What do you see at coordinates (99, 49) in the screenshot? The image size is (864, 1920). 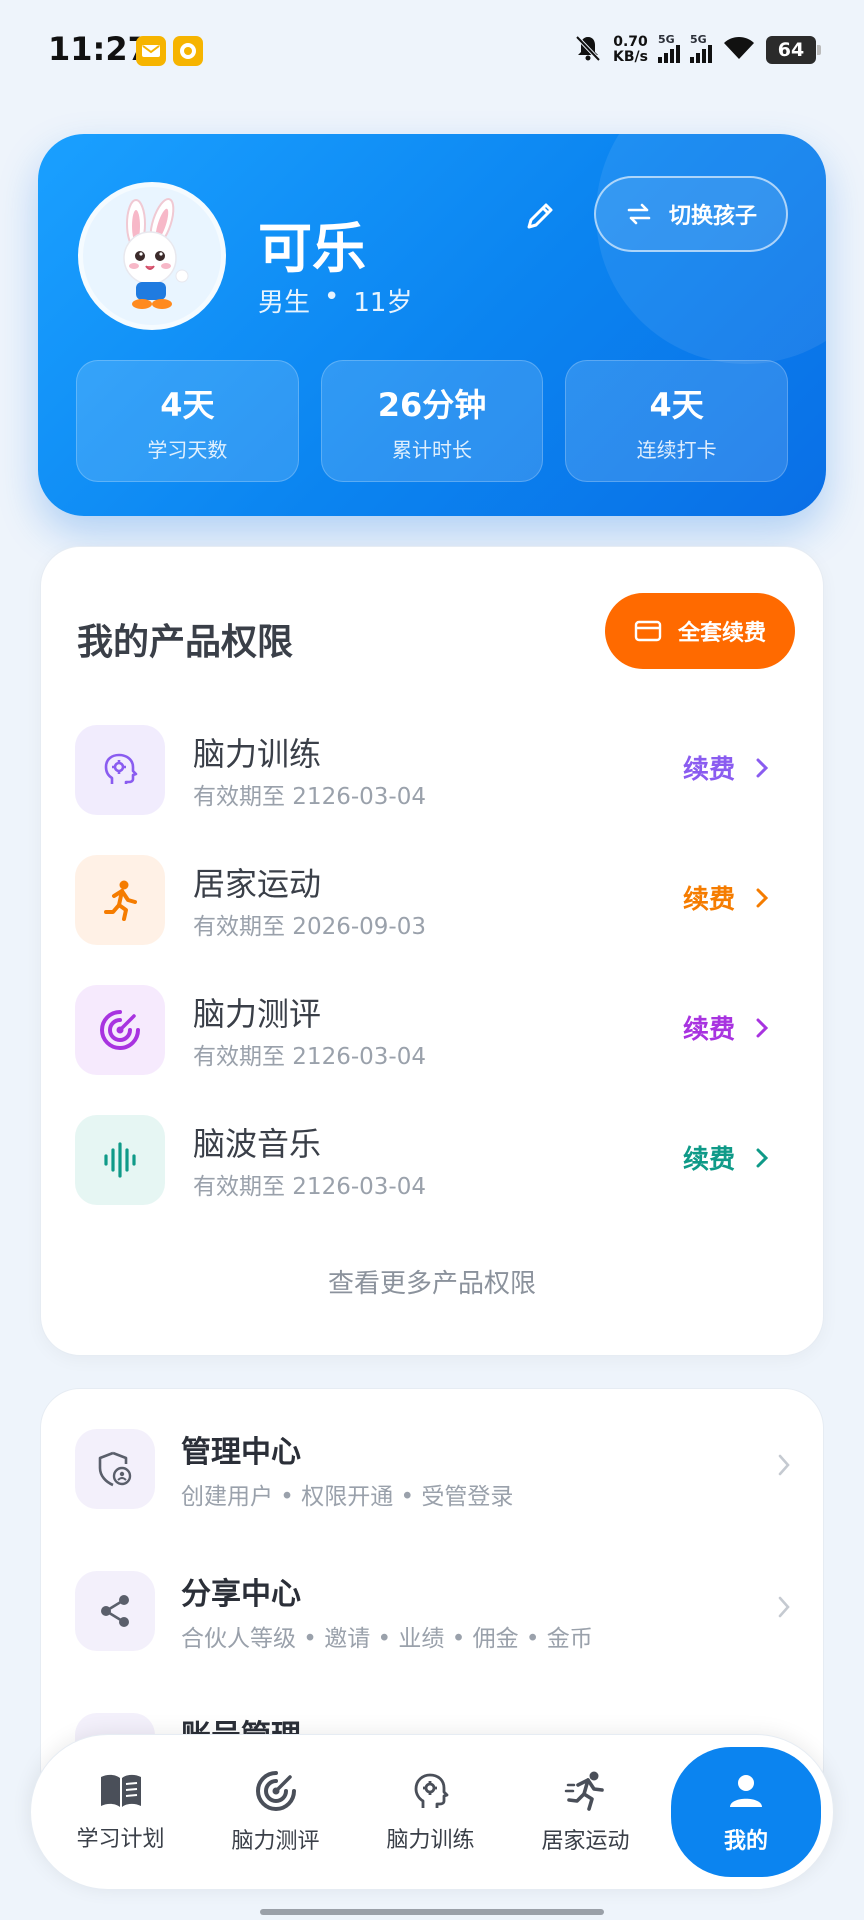 I see `status-time: 11:27` at bounding box center [99, 49].